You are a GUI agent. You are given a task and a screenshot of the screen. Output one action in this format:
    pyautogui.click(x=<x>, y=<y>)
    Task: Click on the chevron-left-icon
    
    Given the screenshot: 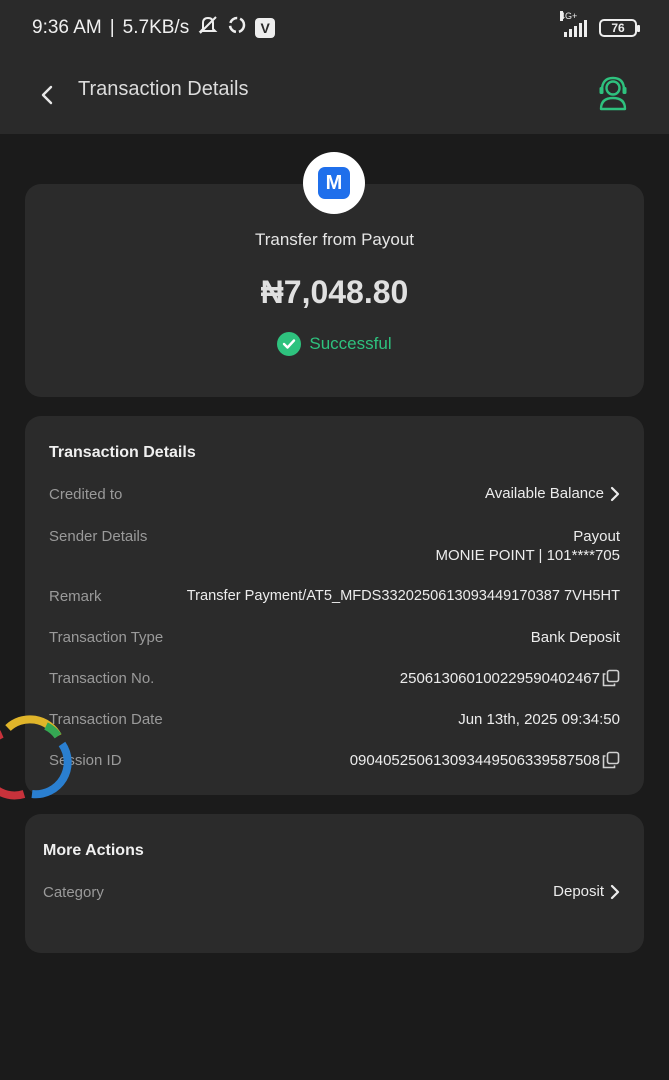 What is the action you would take?
    pyautogui.click(x=47, y=95)
    